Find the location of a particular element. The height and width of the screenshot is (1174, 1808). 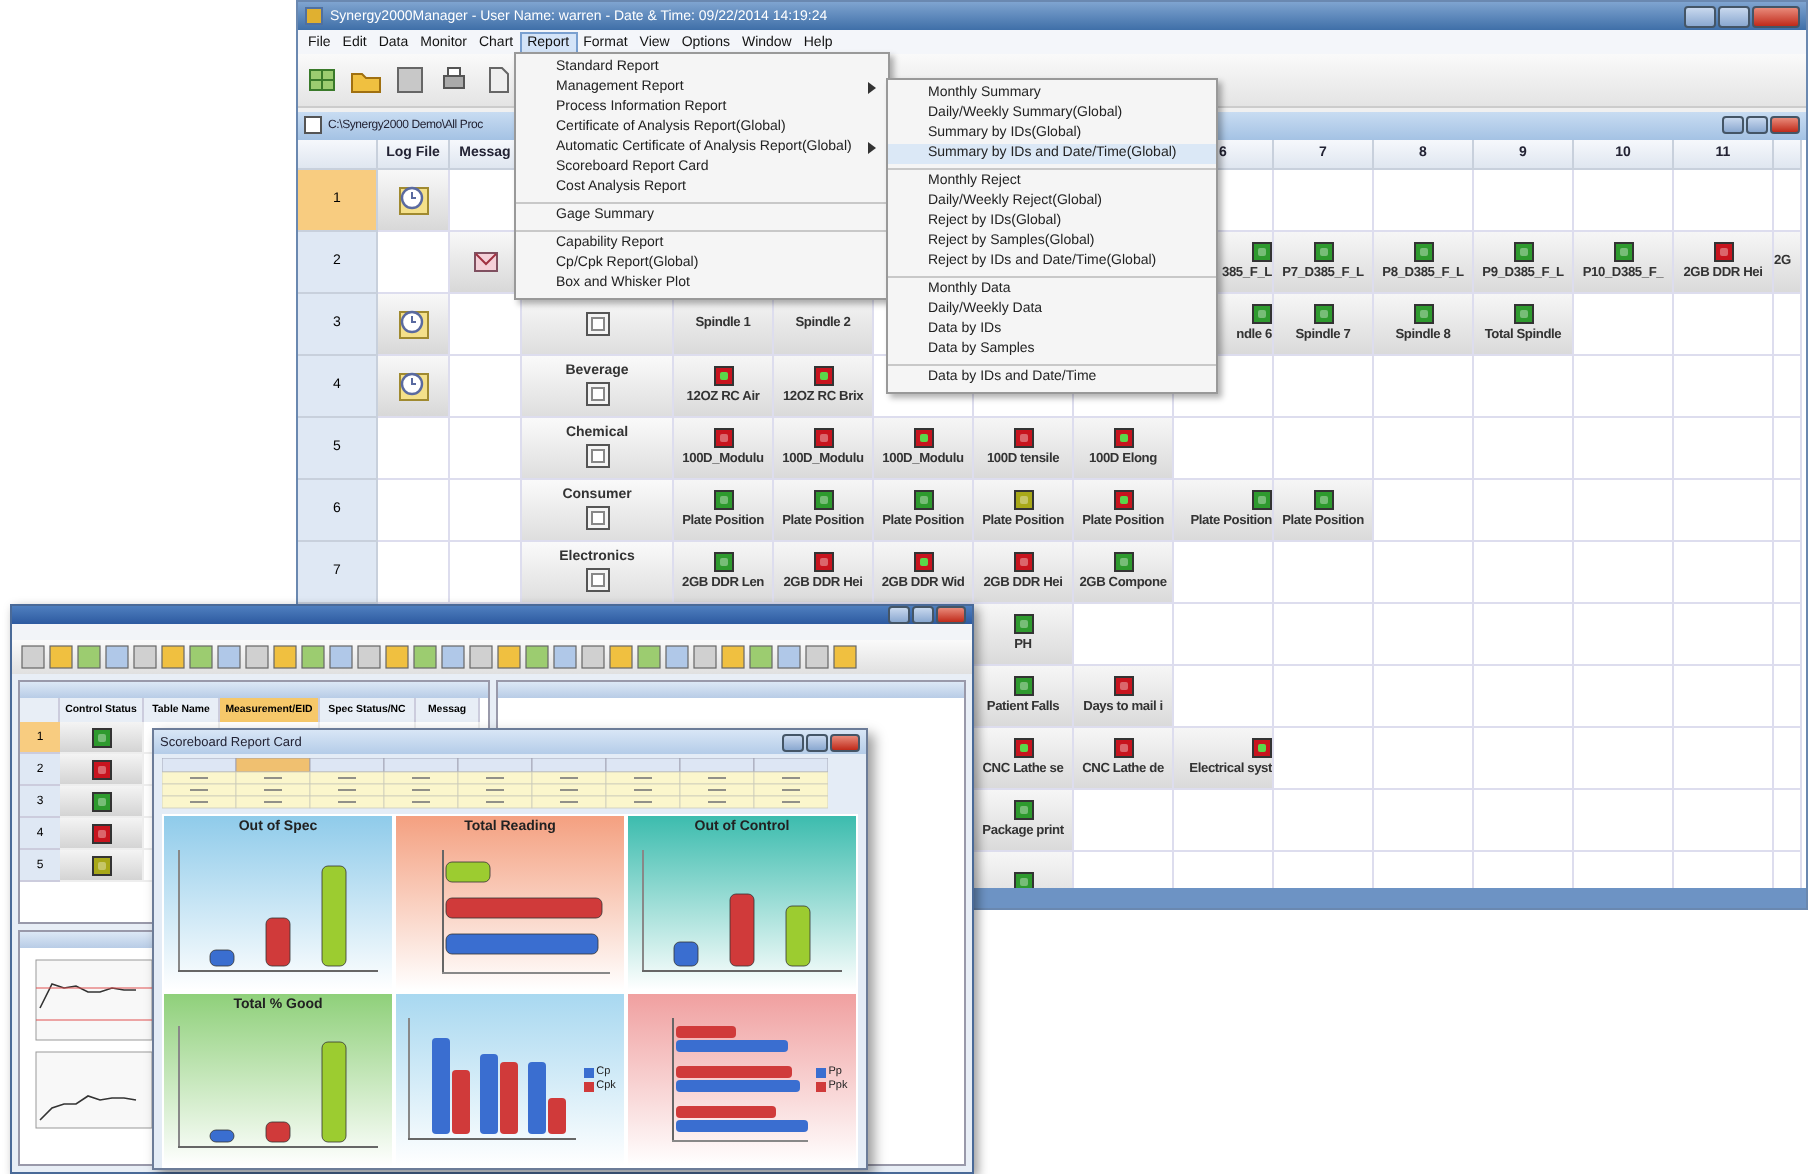

document-icon is located at coordinates (313, 125).